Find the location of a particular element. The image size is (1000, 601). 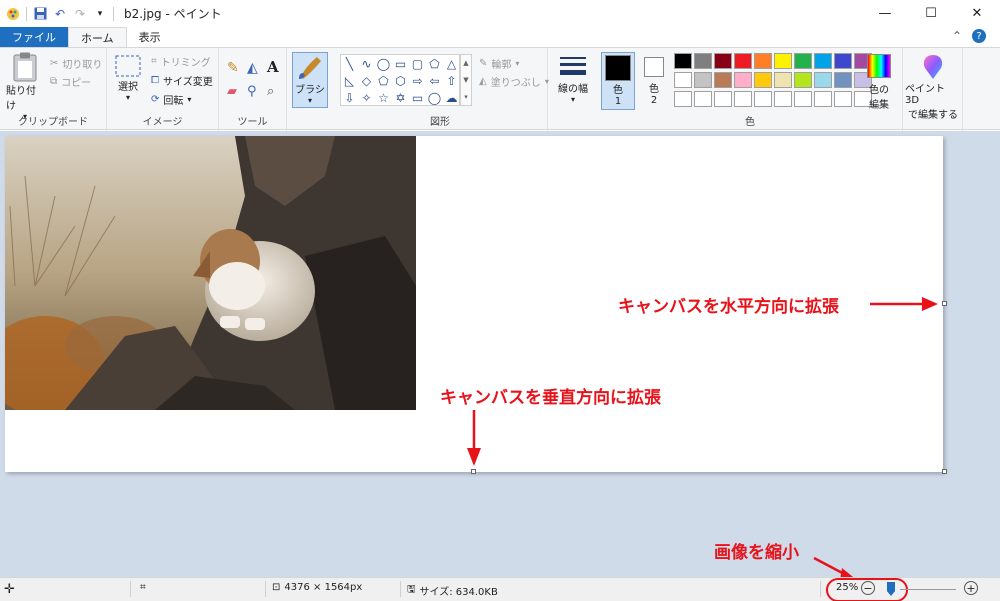

eraser-icon: ▰ is located at coordinates (232, 91).